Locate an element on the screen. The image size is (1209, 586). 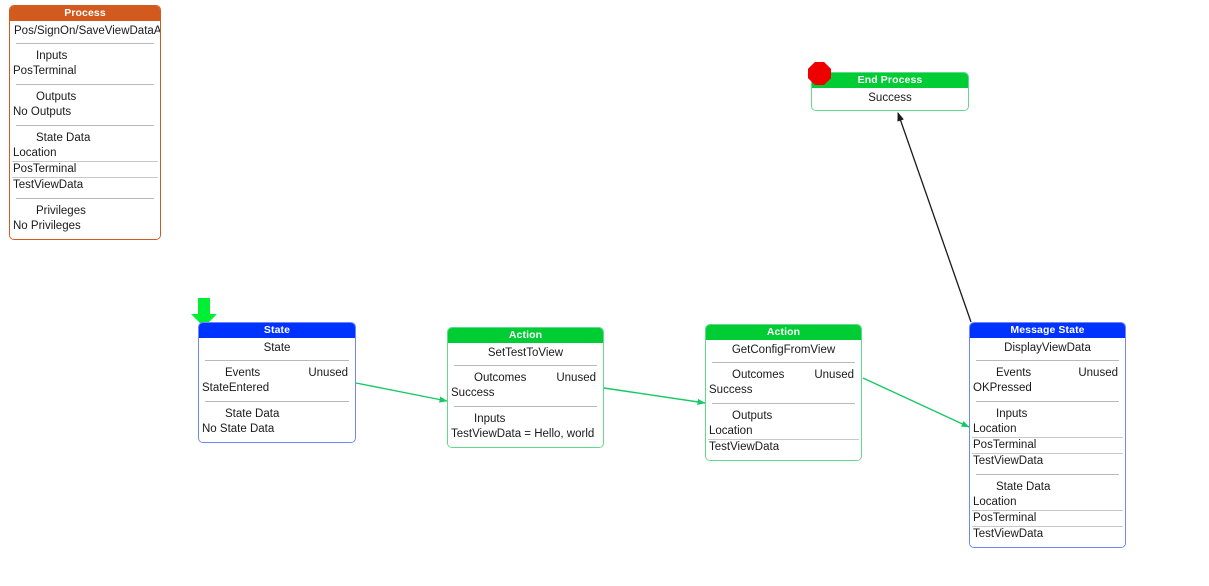
node-action2-header: Action is located at coordinates (783, 332).